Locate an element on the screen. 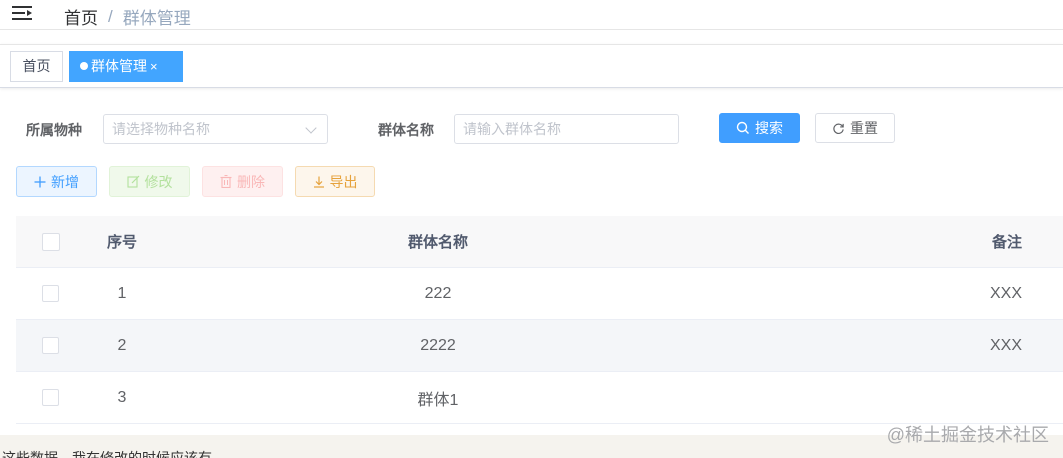 The height and width of the screenshot is (458, 1063). species-select: 请选择物种名称 is located at coordinates (215, 129).